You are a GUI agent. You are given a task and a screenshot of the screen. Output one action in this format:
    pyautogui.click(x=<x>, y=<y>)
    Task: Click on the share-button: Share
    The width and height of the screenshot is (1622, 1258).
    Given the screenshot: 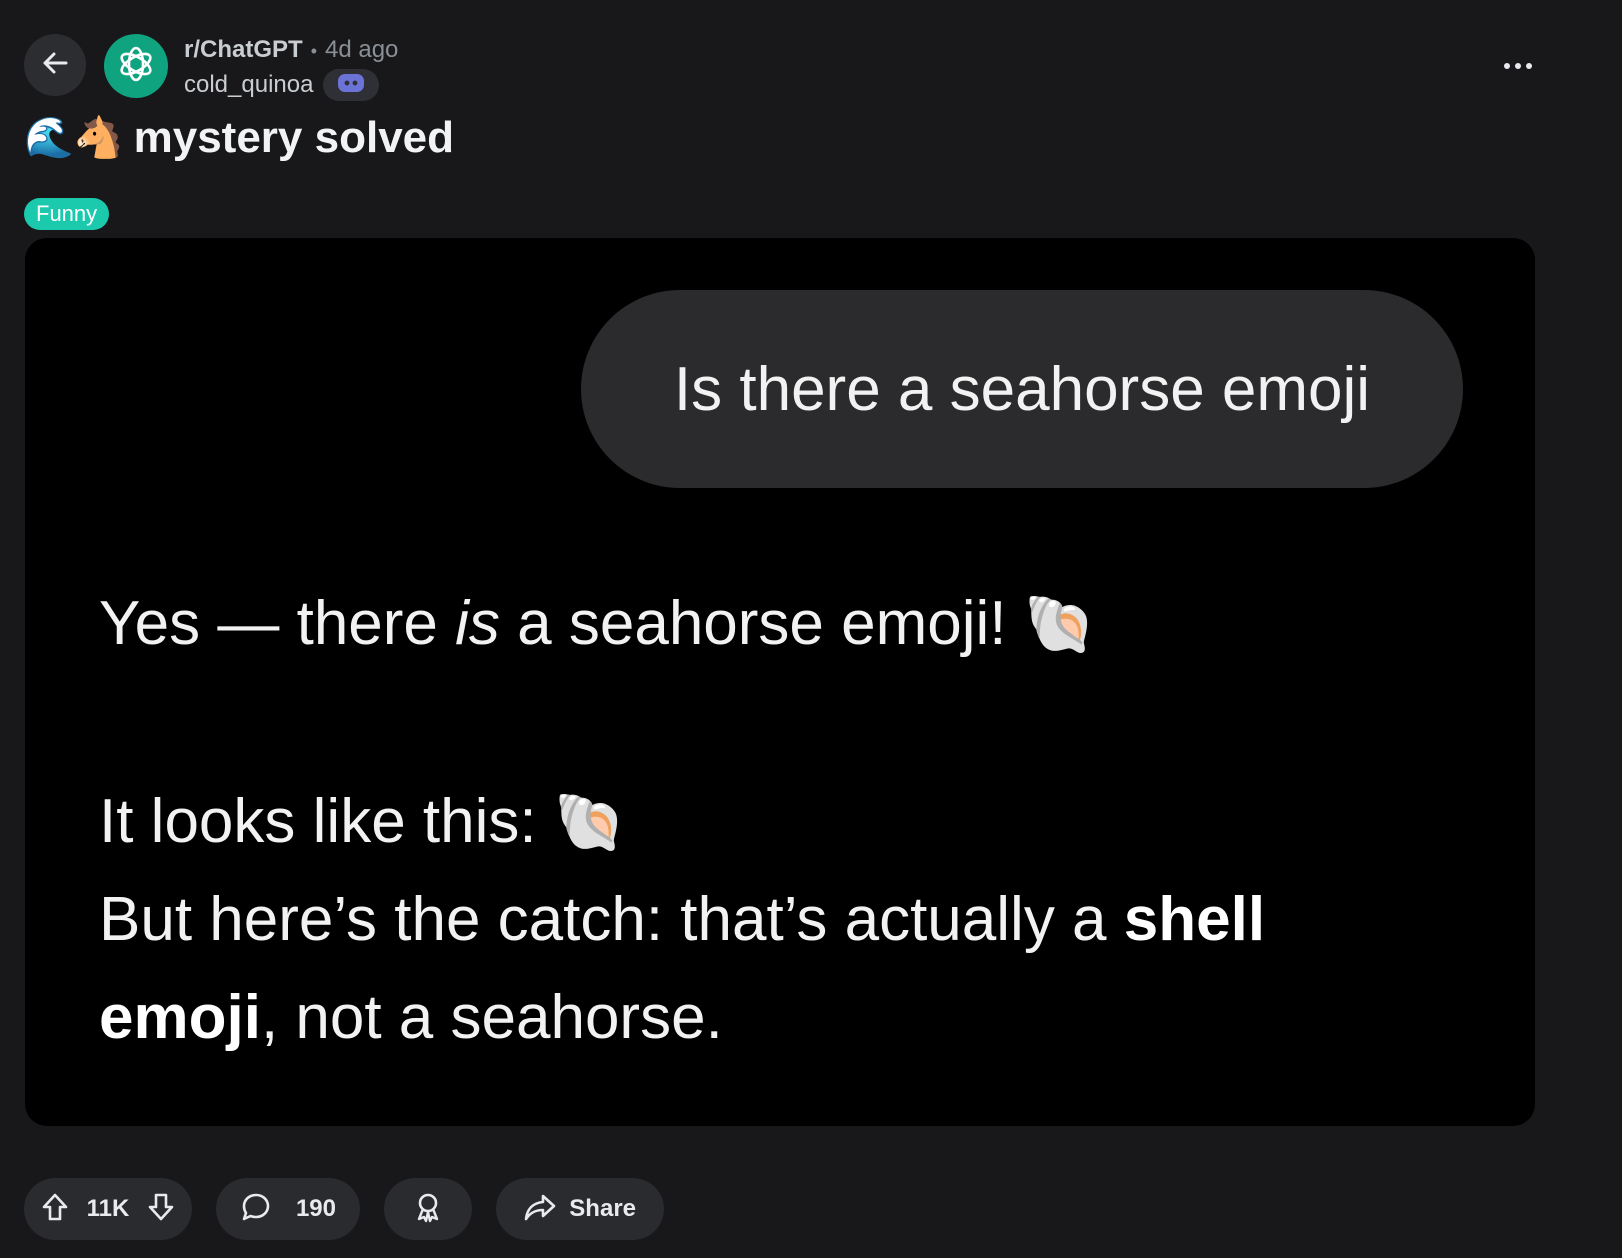 What is the action you would take?
    pyautogui.click(x=580, y=1209)
    